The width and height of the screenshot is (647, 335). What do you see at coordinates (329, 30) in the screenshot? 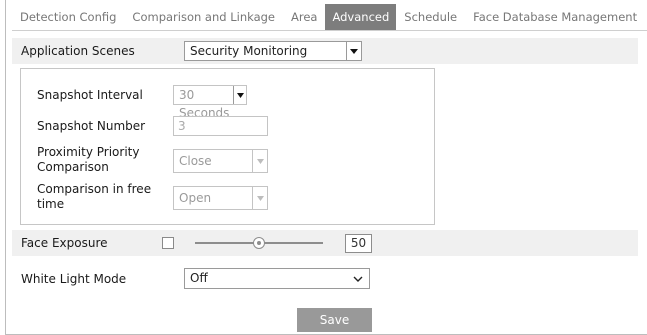
I see `tab-divider` at bounding box center [329, 30].